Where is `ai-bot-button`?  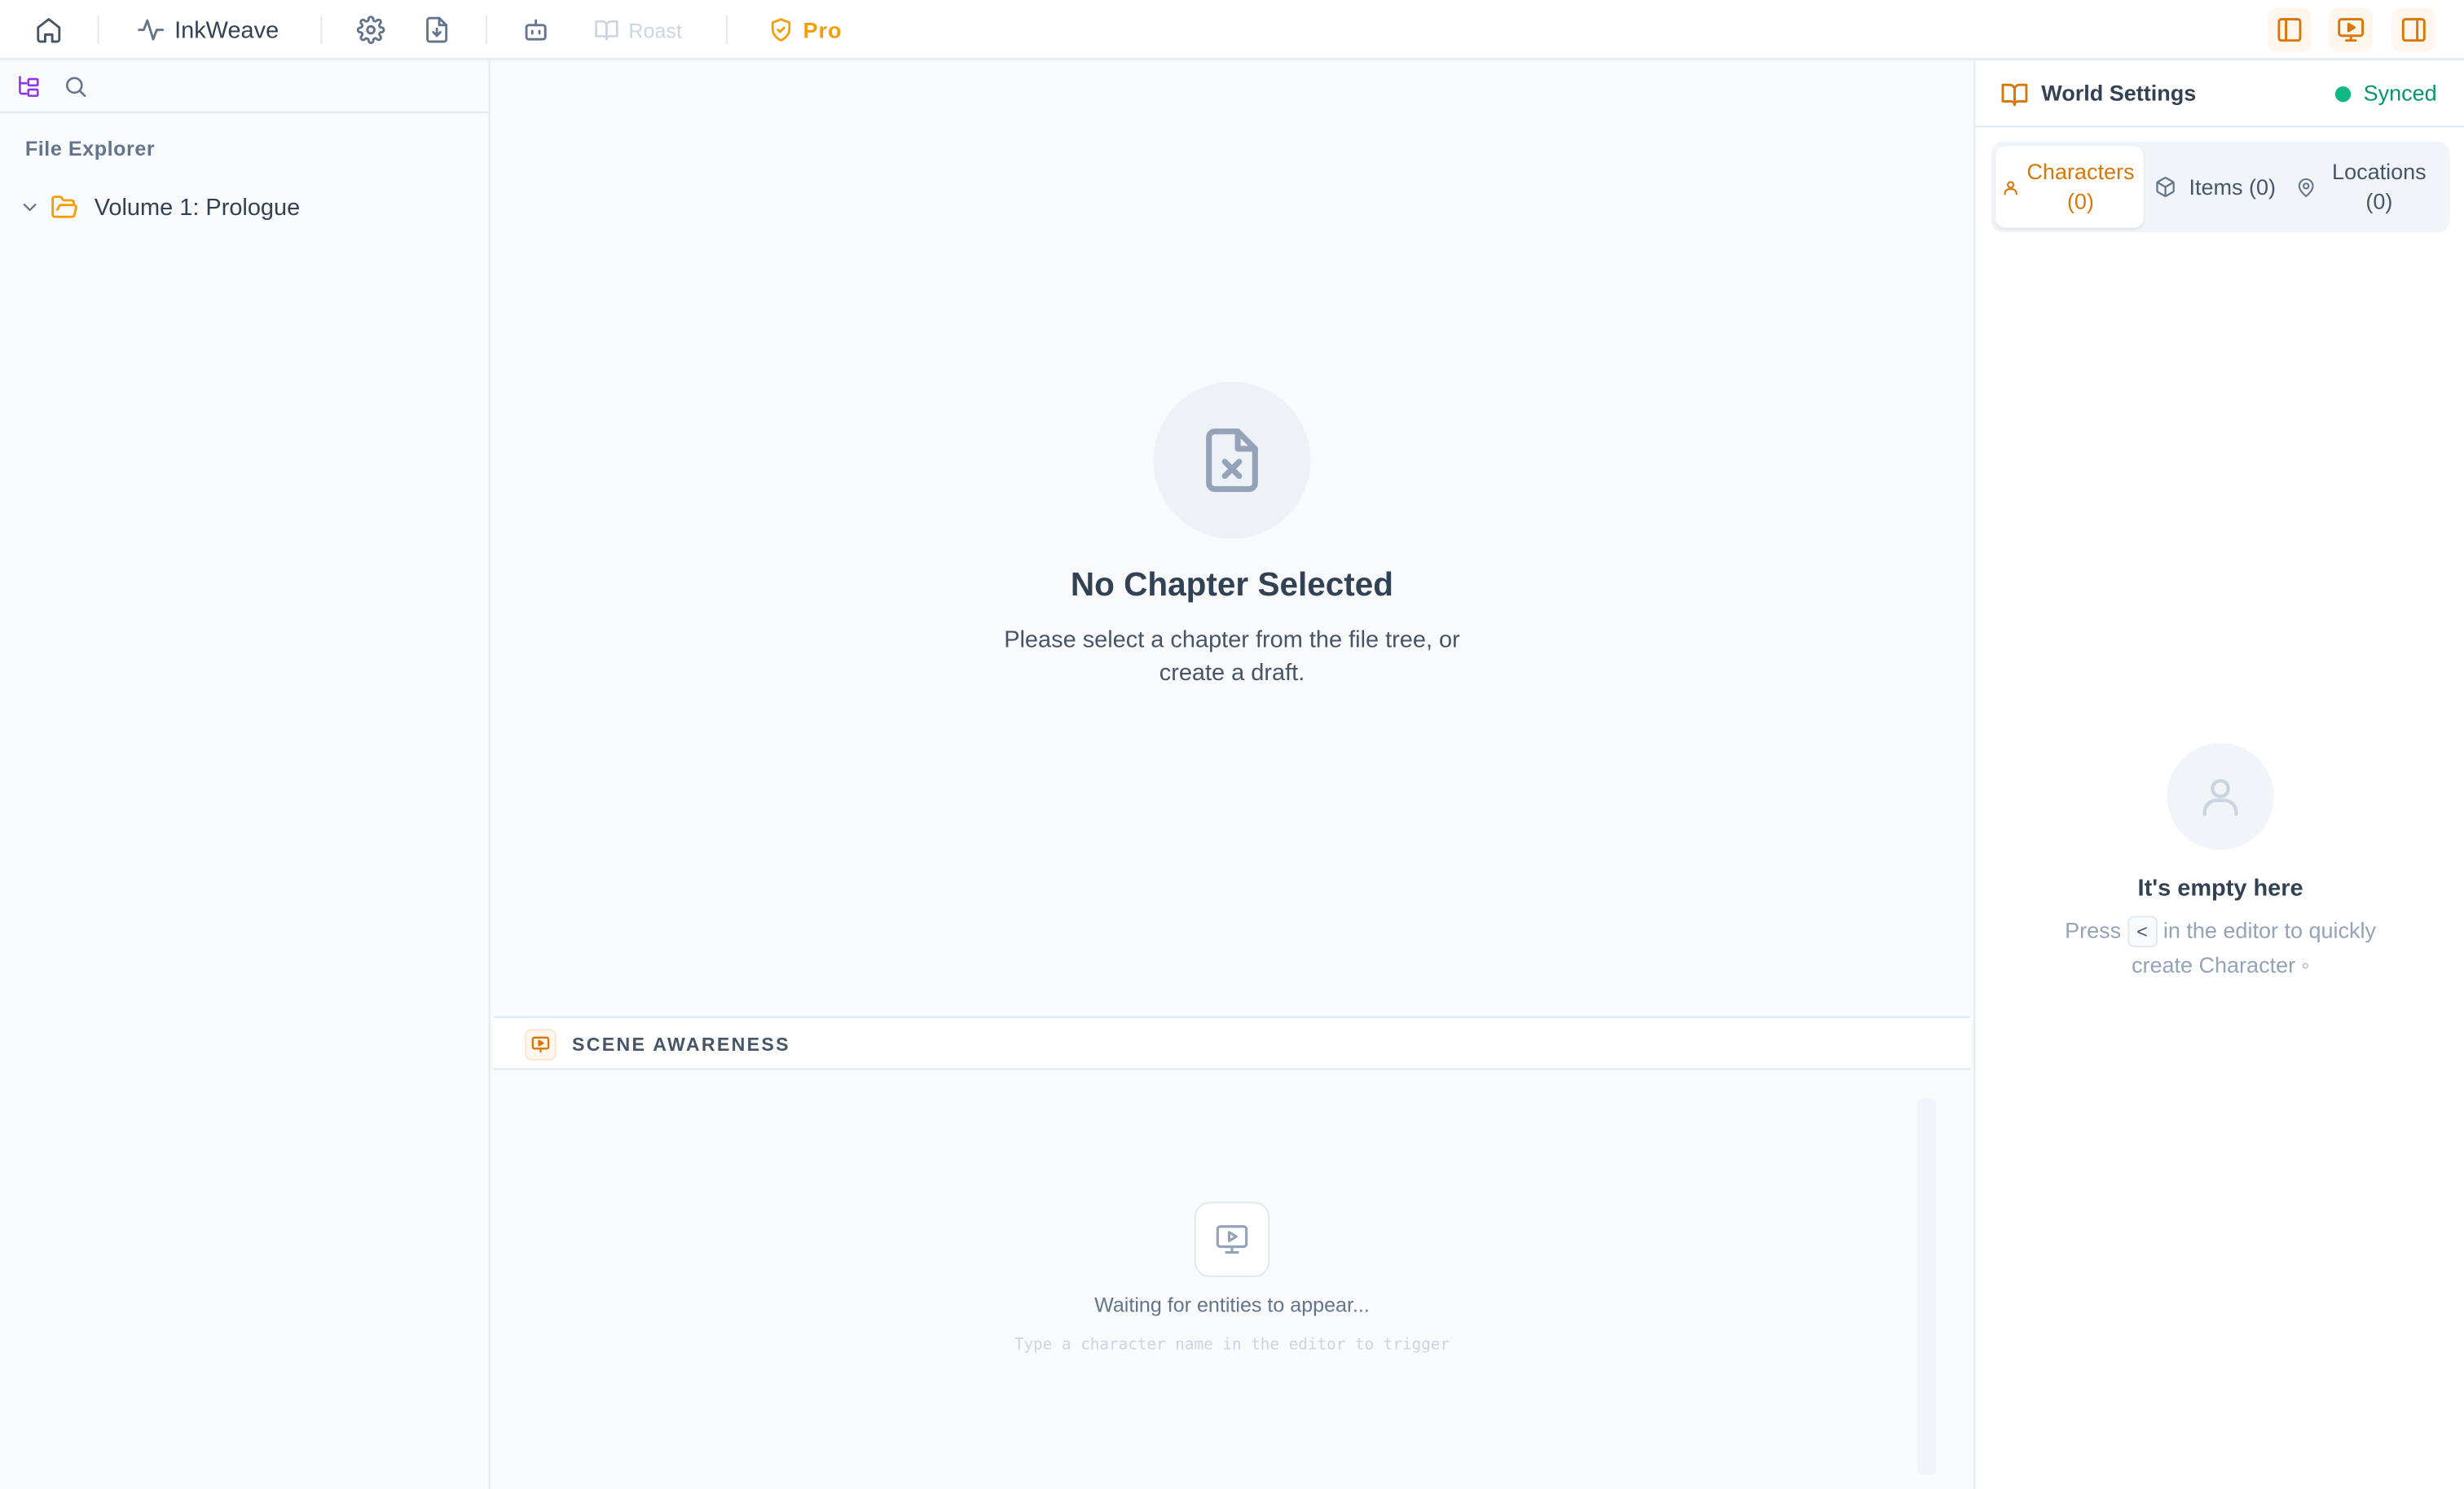 ai-bot-button is located at coordinates (535, 29).